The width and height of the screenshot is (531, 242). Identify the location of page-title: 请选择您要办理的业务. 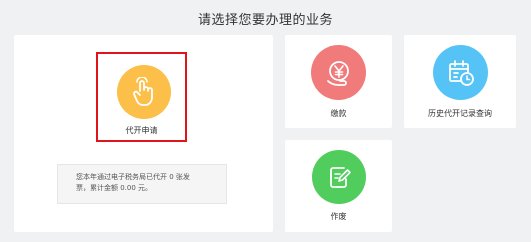
(265, 20).